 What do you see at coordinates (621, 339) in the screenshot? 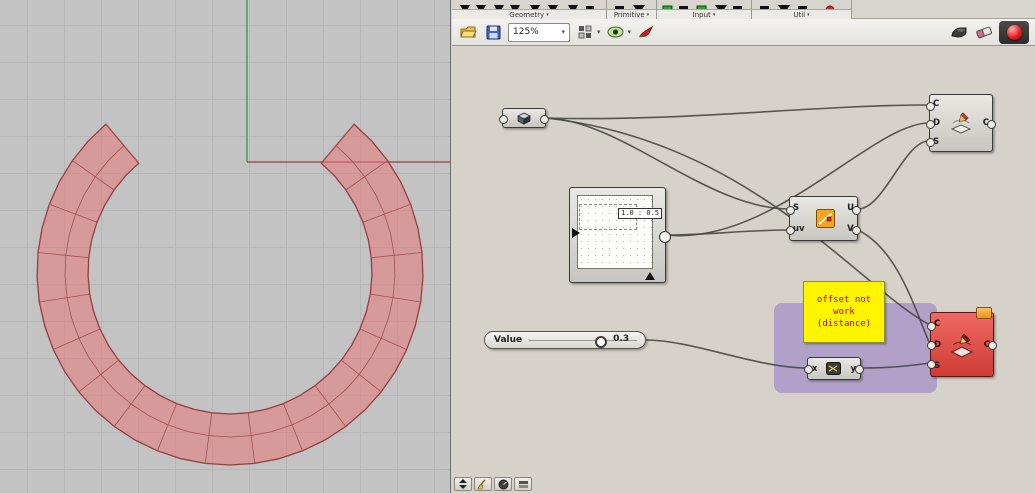
I see `slider-value: 0.3` at bounding box center [621, 339].